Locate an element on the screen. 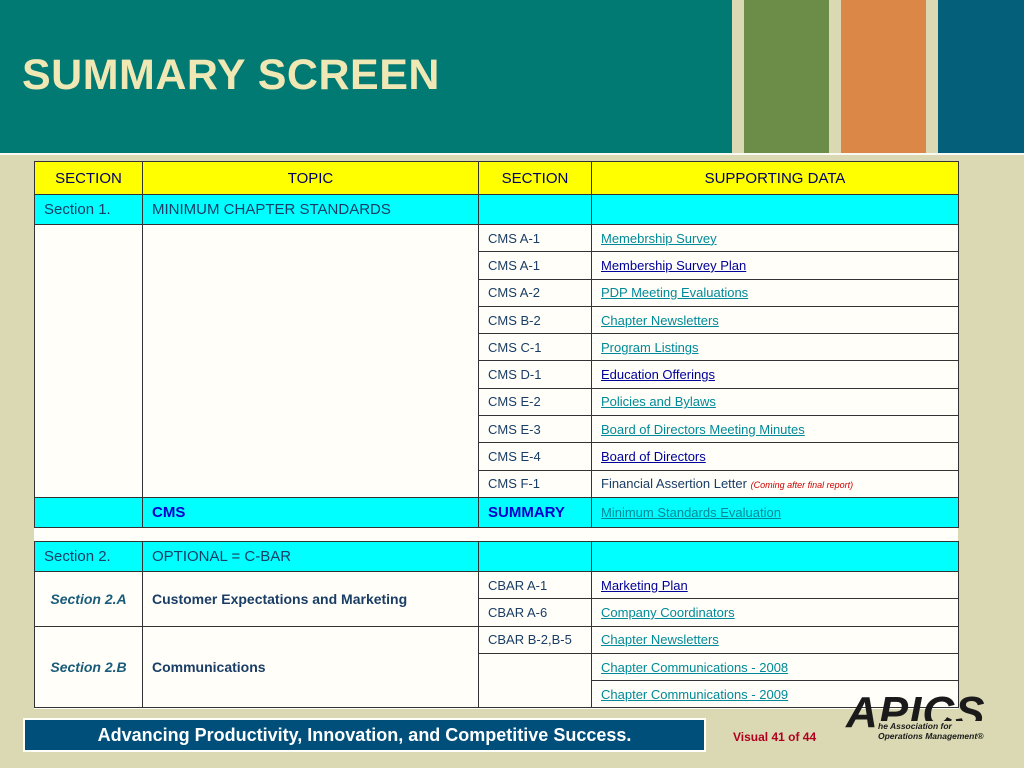 The image size is (1024, 768). section1-topic: MINIMUM CHAPTER STANDARDS is located at coordinates (310, 209).